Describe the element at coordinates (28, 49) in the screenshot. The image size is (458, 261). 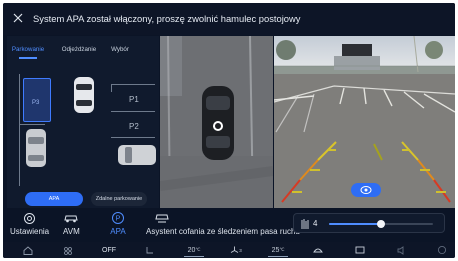
I see `tab-parking: Parkowanie` at that location.